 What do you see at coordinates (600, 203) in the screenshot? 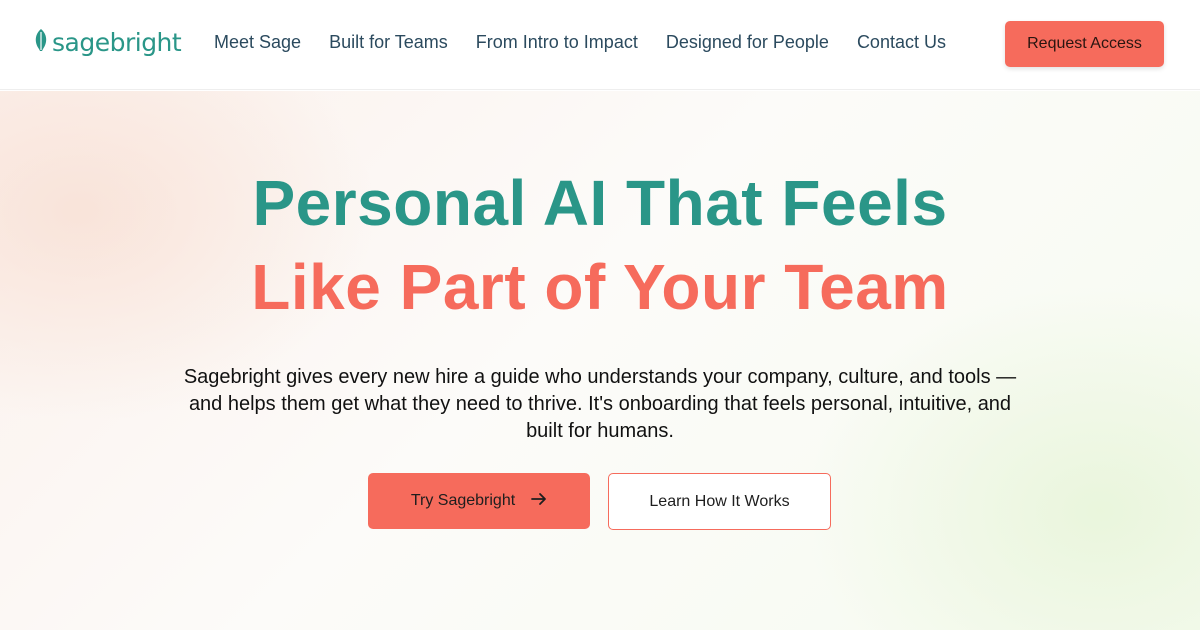
I see `hero-headline-line1: Personal AI That Feels` at bounding box center [600, 203].